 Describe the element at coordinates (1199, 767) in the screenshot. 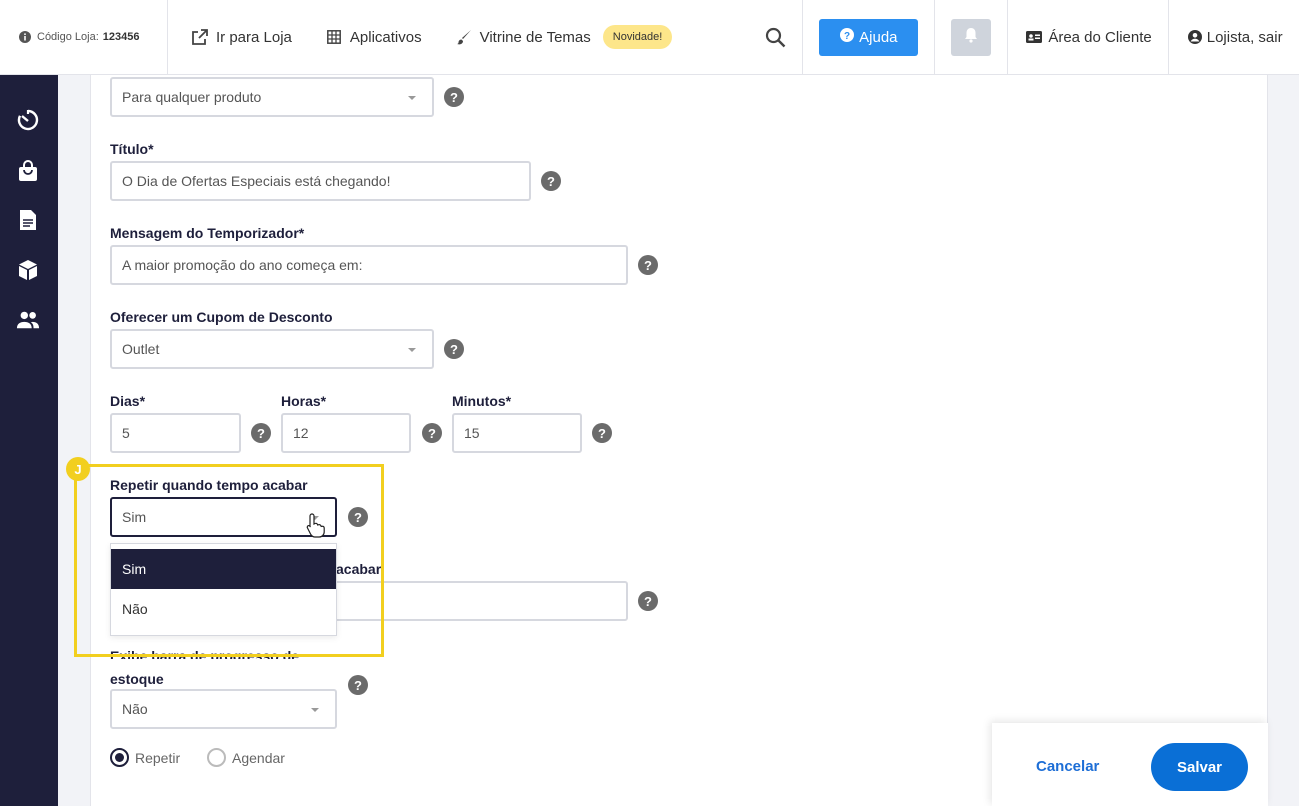

I see `save-button: Salvar` at that location.